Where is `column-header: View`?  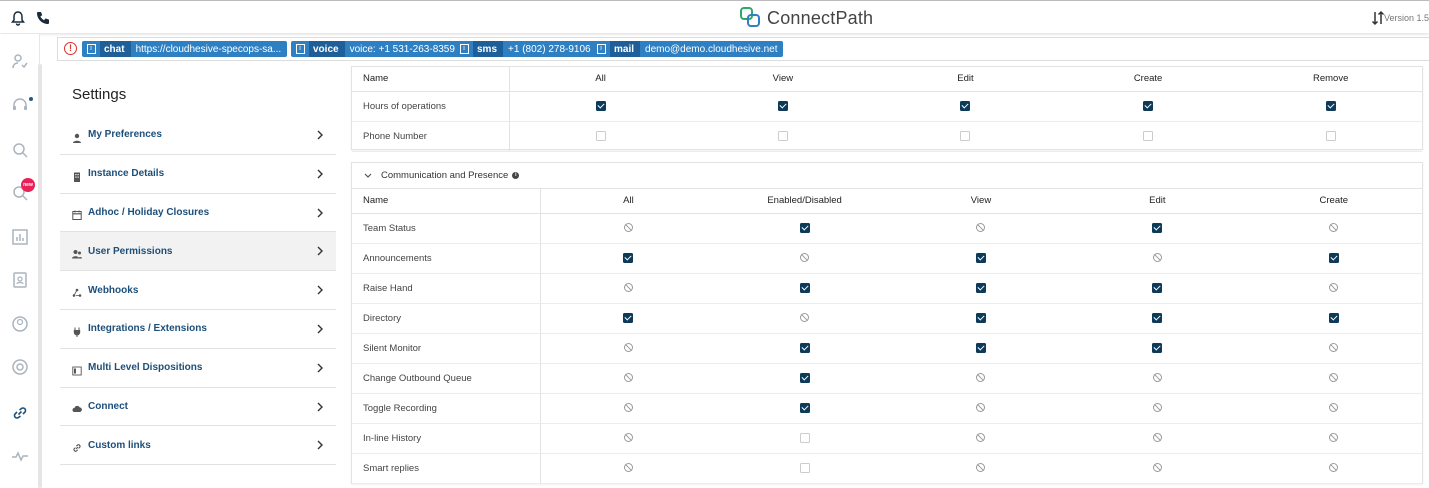
column-header: View is located at coordinates (981, 201).